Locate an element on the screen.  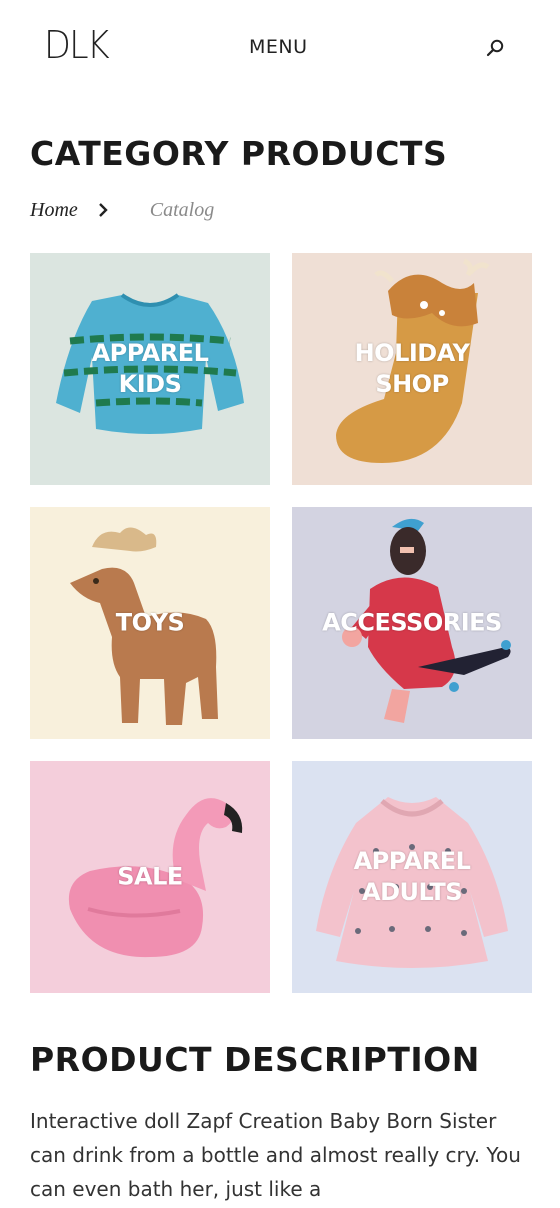
menu-button: MENU is located at coordinates (278, 47).